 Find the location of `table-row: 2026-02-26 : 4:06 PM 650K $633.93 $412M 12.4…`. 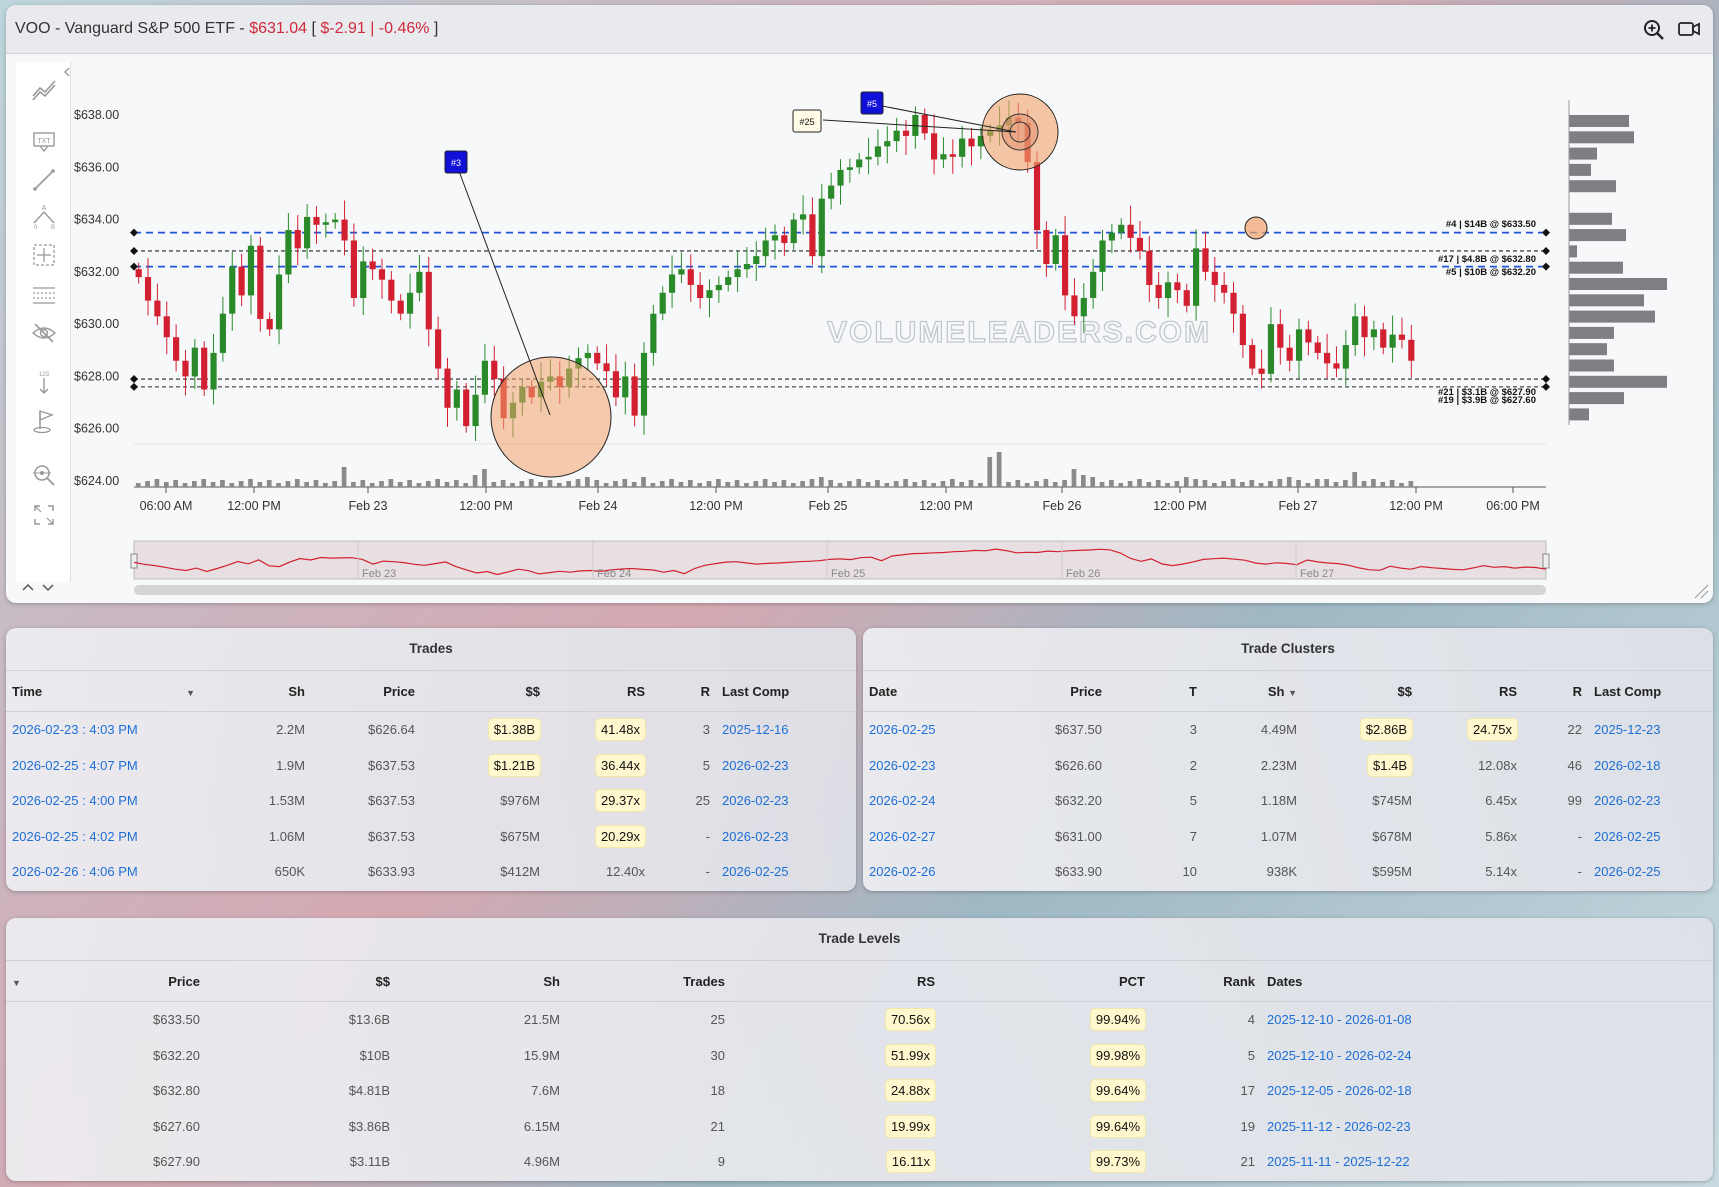

table-row: 2026-02-26 : 4:06 PM 650K $633.93 $412M 12.4… is located at coordinates (431, 872).